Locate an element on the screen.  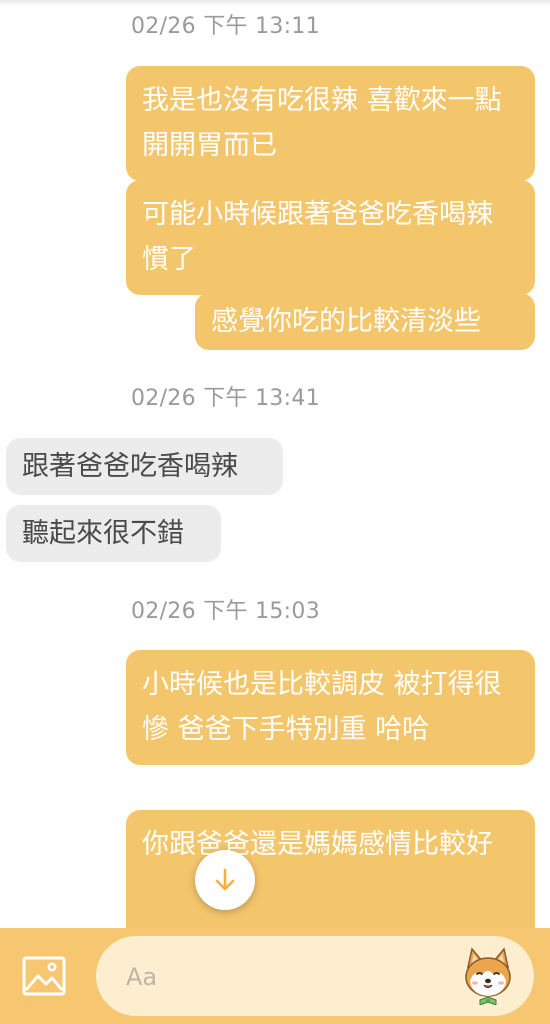
outgoing-message: 小時候也是比較調皮 被打得很慘 爸爸下手特別重 哈哈 is located at coordinates (330, 707).